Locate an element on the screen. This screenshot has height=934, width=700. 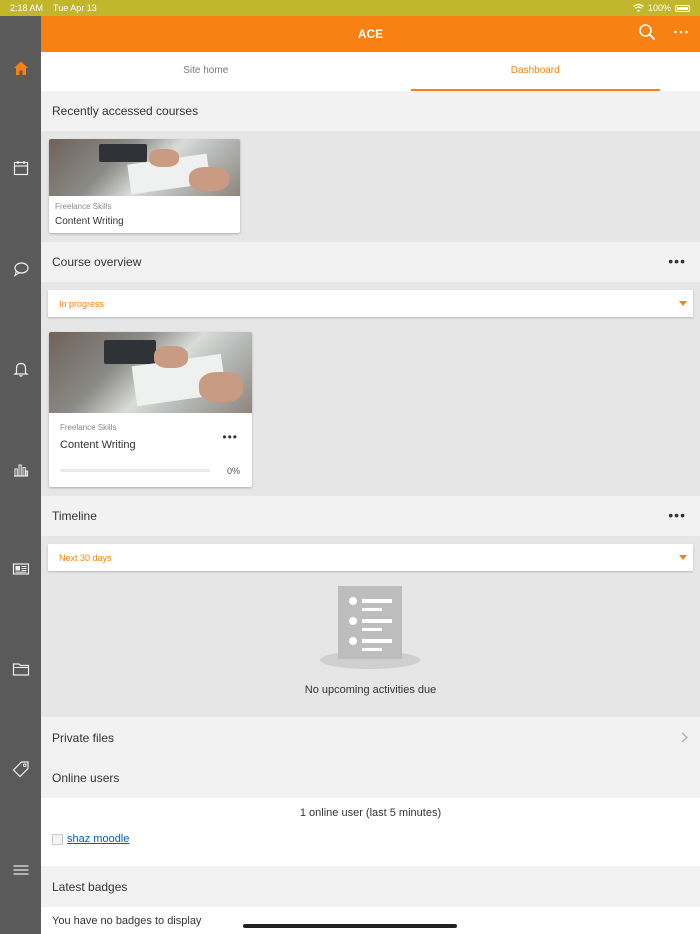
status-right: 100% is located at coordinates (661, 8).